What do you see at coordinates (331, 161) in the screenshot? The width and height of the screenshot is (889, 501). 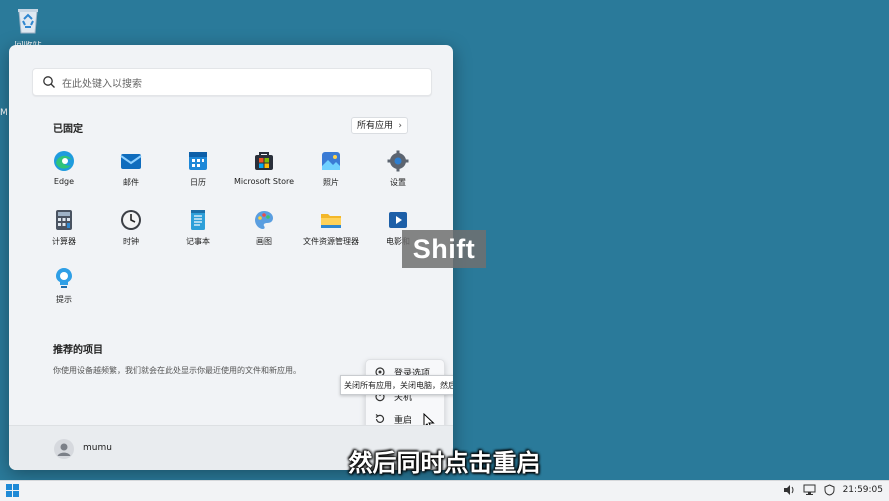 I see `photos-icon` at bounding box center [331, 161].